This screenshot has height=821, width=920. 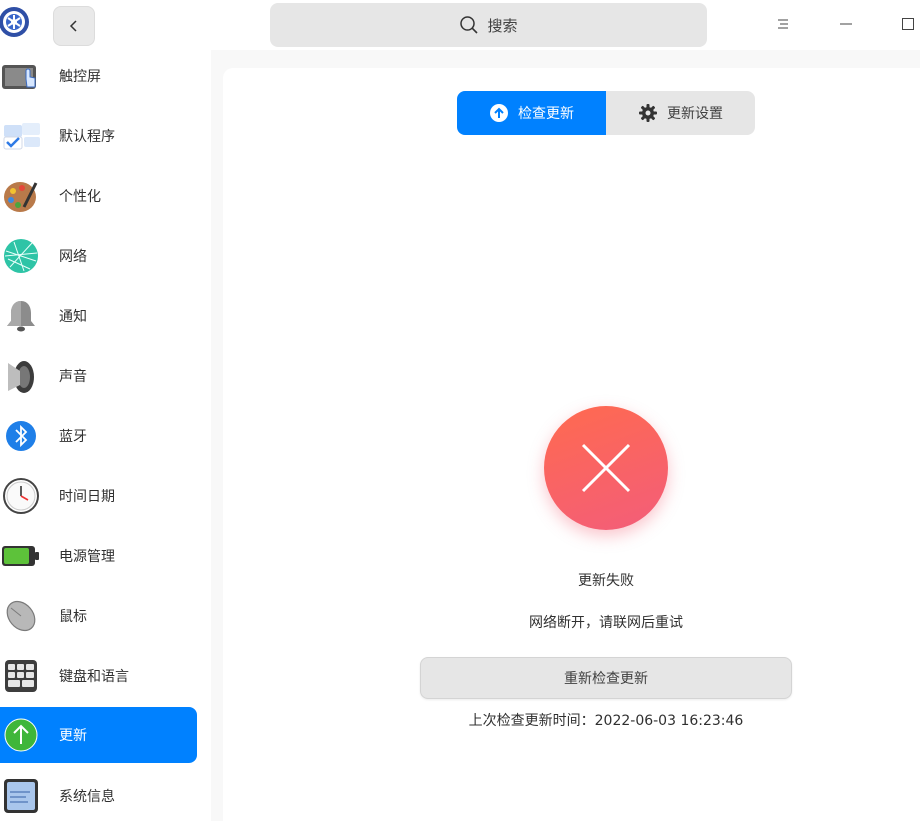 I want to click on minimize-icon, so click(x=846, y=24).